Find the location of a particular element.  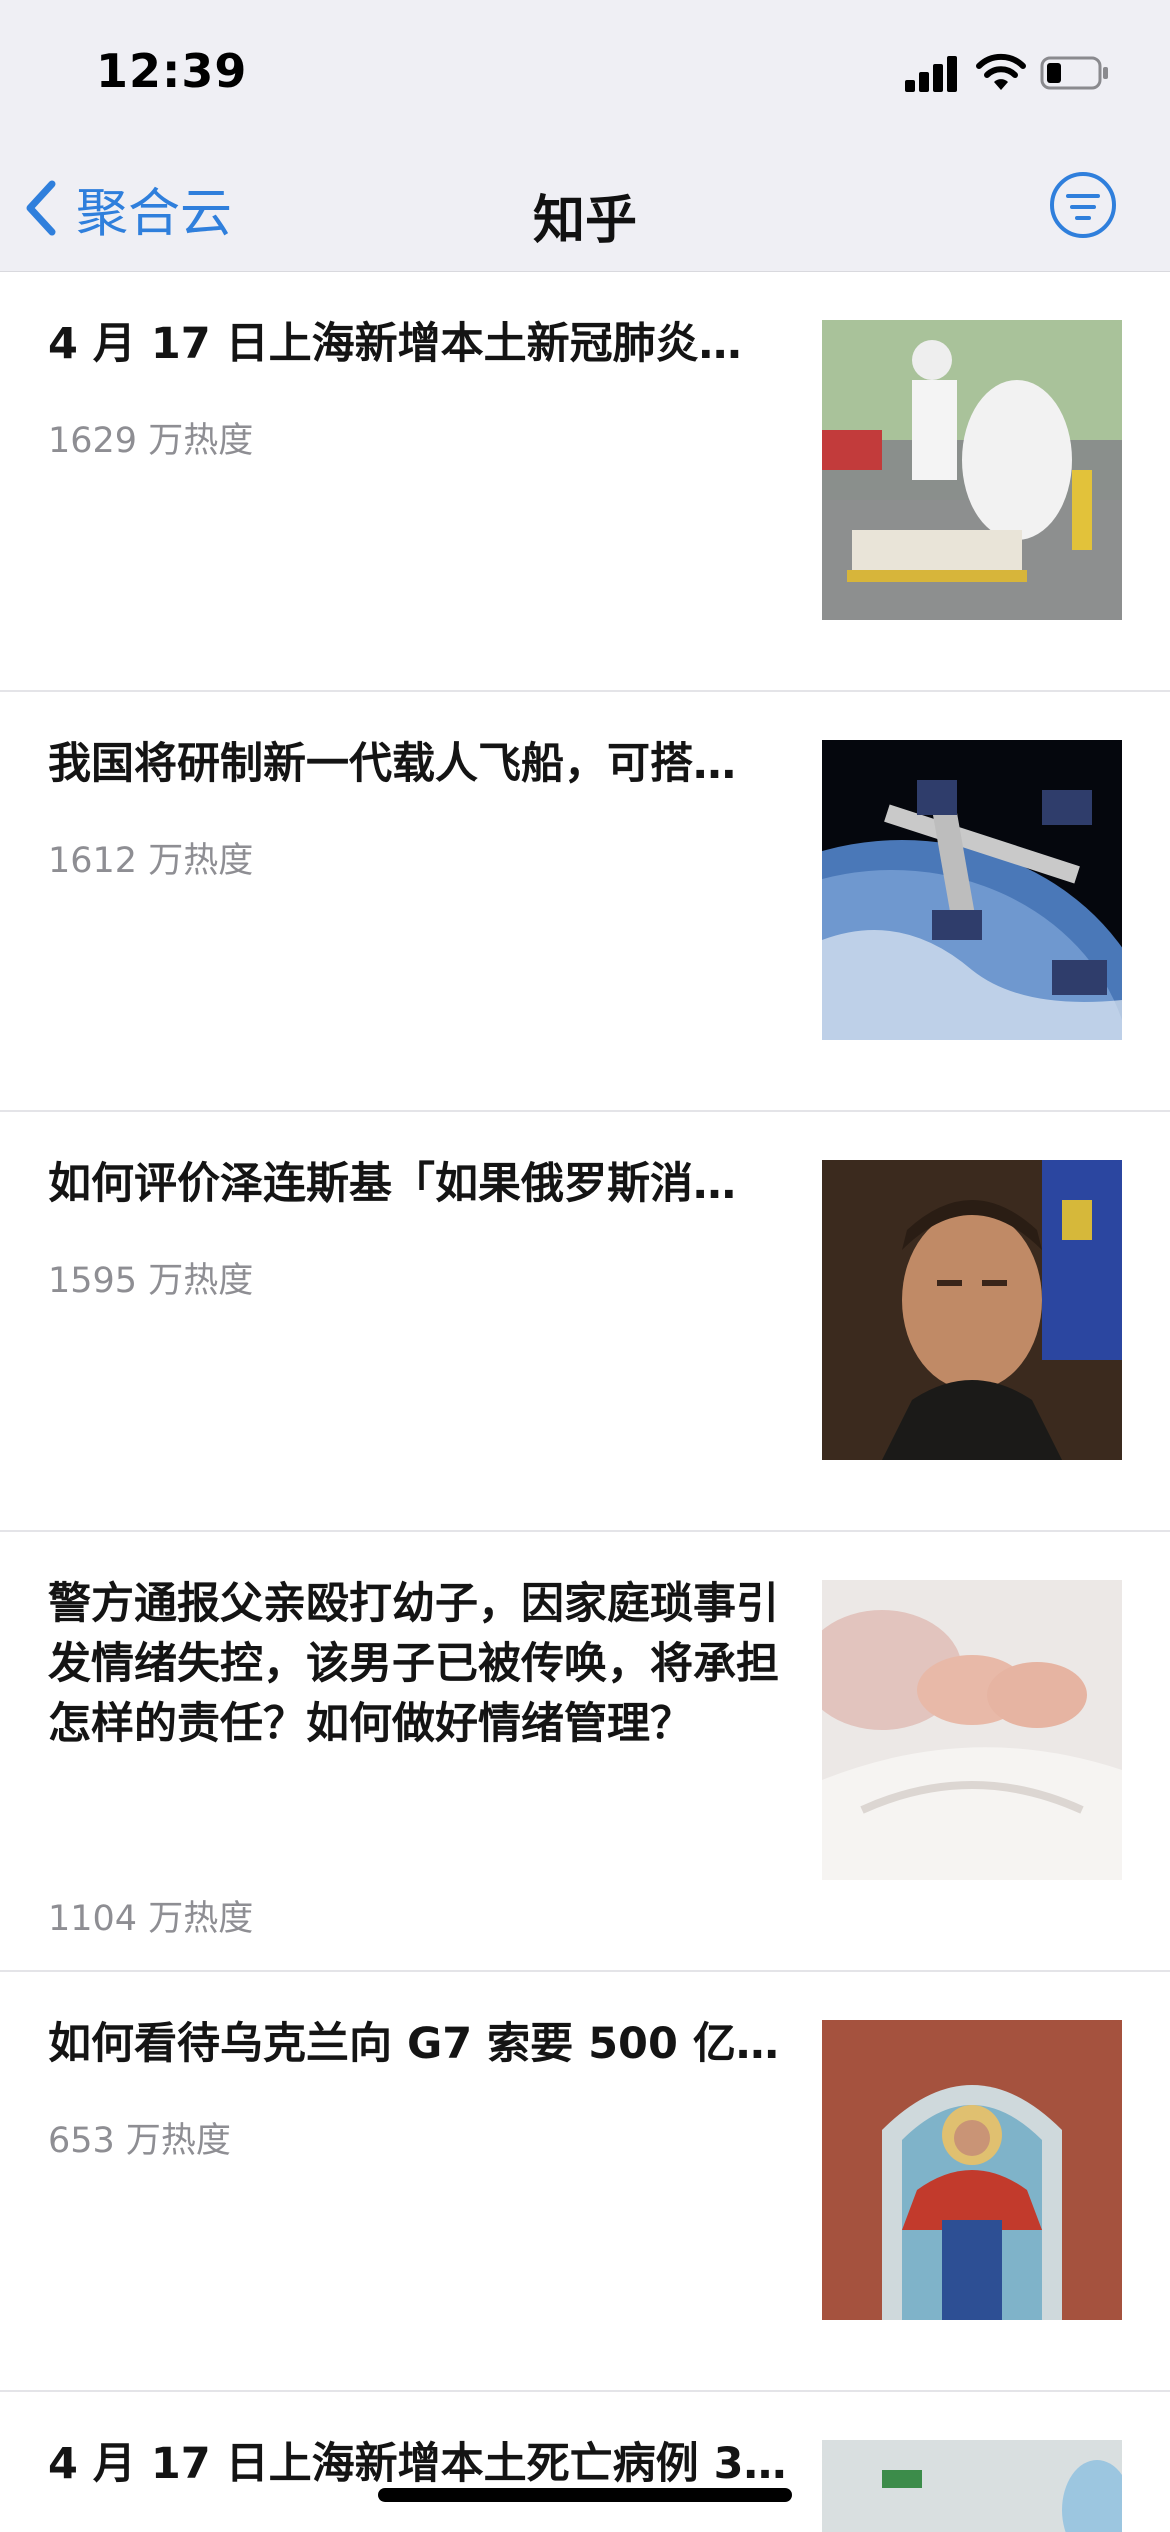

portrait-photo is located at coordinates (972, 1310).